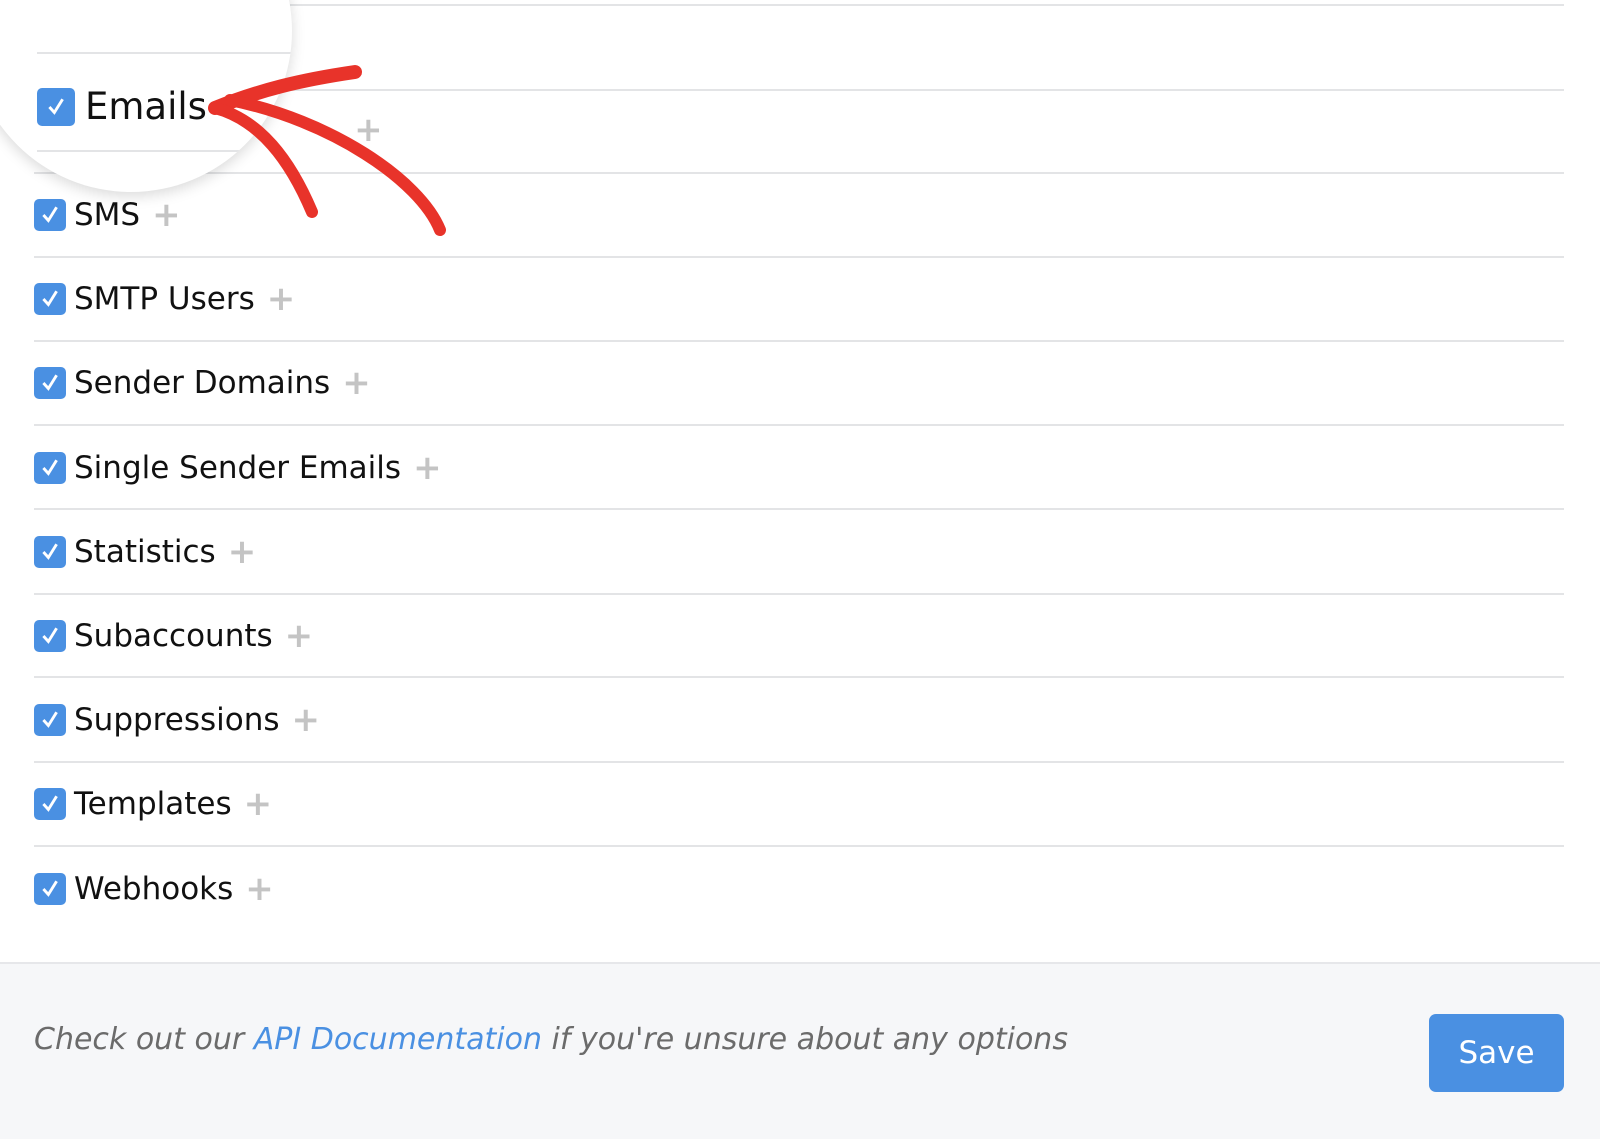 The image size is (1600, 1139). I want to click on permission-row: Subaccounts +, so click(173, 636).